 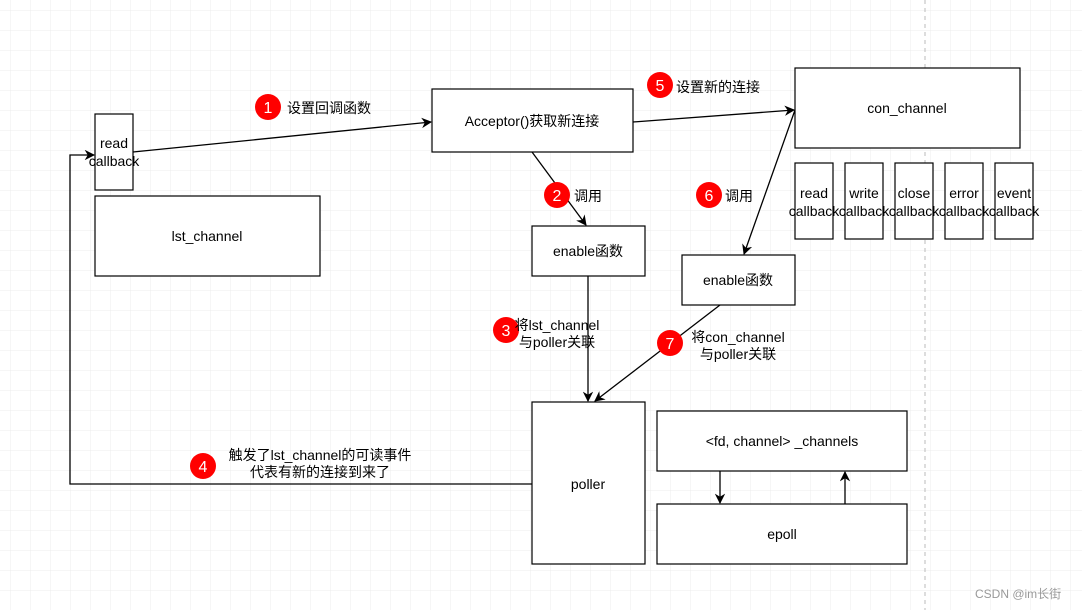 I want to click on channels-box: <fd, channel> _channels, so click(x=782, y=441).